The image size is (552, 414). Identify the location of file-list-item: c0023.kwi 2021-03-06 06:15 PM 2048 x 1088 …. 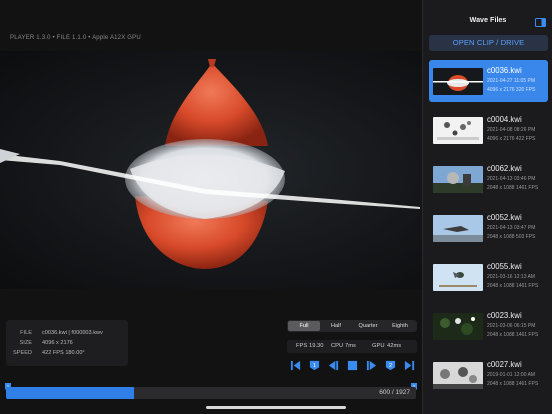
(488, 326).